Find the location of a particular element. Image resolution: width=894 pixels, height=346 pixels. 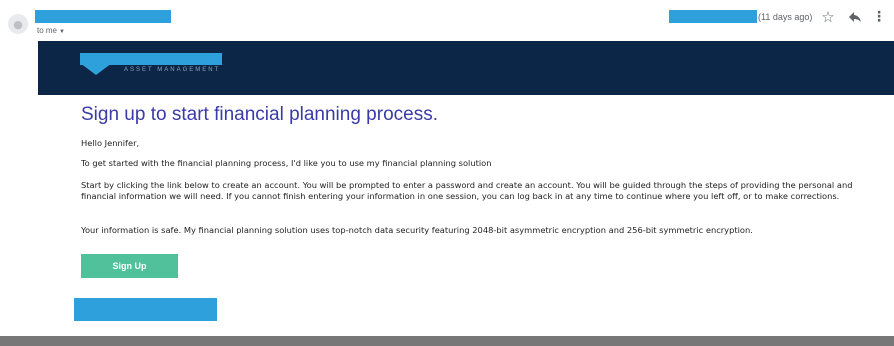

sender-name-redaction is located at coordinates (103, 16).